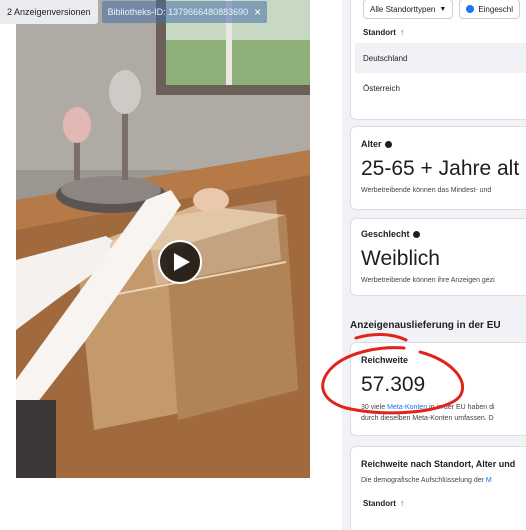  Describe the element at coordinates (379, 503) in the screenshot. I see `breakdown-header-label: Standort` at that location.